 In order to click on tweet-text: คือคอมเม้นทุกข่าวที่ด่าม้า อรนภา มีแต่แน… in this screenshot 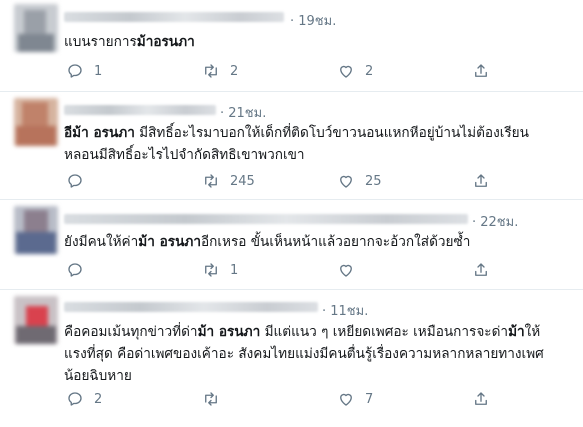, I will do `click(317, 354)`.